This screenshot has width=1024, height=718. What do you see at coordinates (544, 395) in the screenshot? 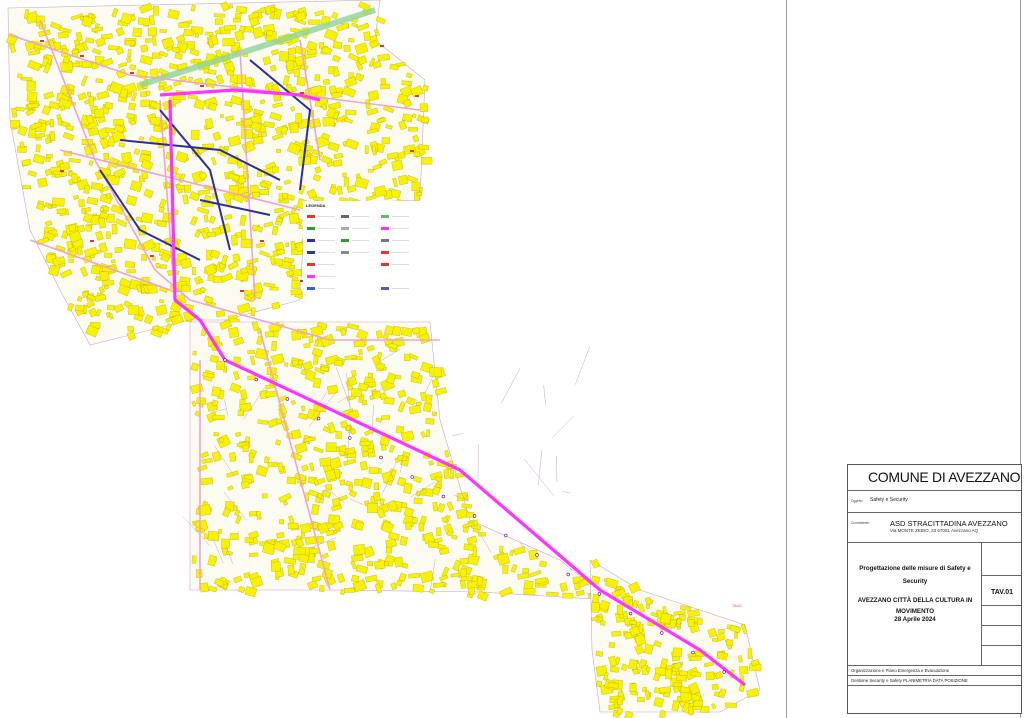
I see `parcel-line` at bounding box center [544, 395].